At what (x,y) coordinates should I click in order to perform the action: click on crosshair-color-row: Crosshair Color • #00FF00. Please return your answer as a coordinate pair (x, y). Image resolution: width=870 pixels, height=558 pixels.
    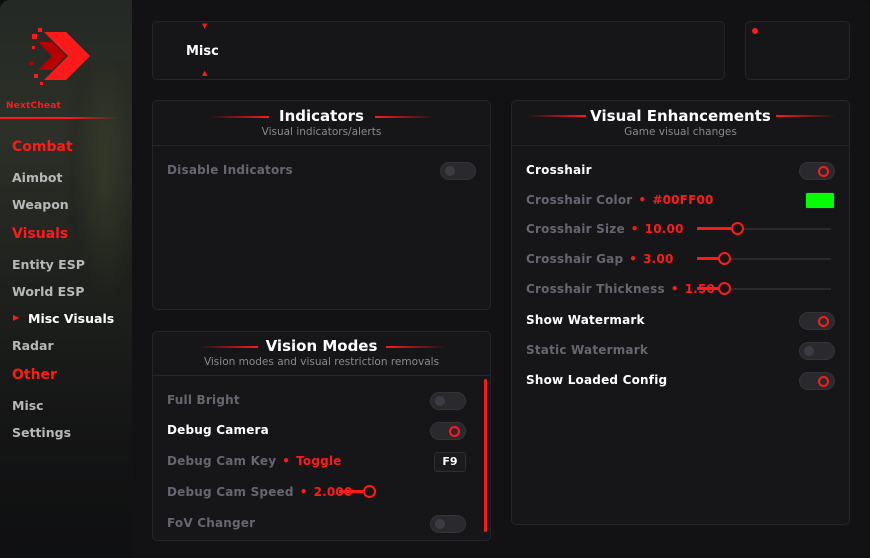
    Looking at the image, I should click on (620, 200).